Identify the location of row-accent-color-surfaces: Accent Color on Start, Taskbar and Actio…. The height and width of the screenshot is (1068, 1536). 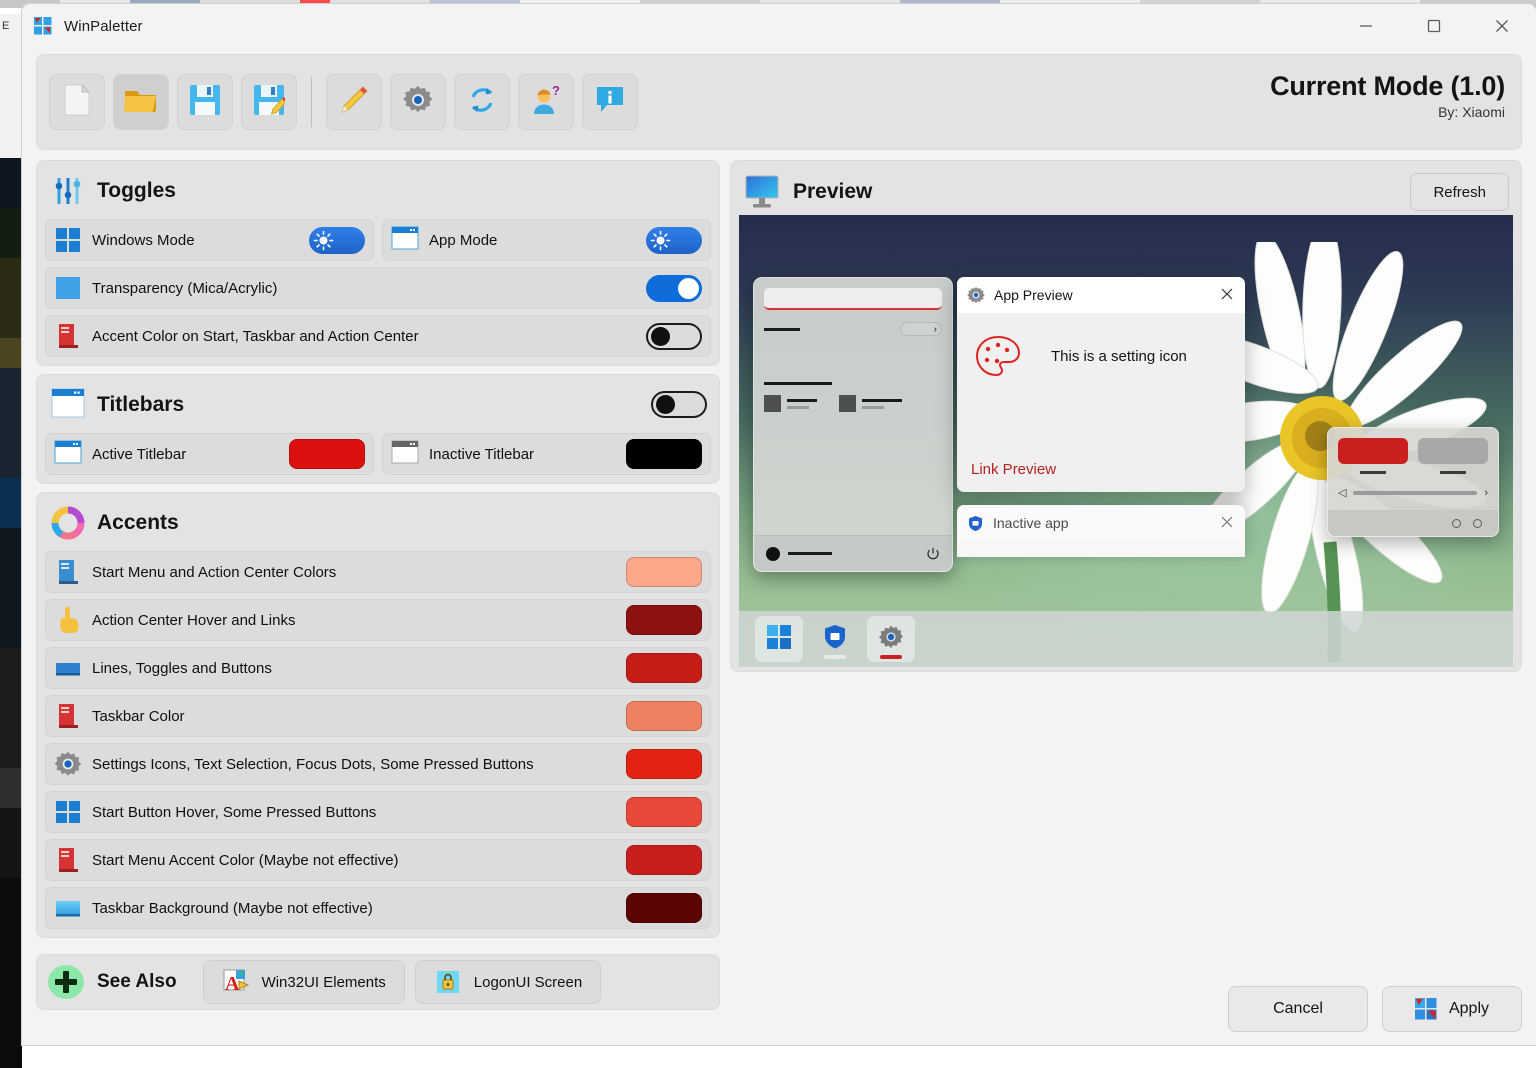
(378, 336).